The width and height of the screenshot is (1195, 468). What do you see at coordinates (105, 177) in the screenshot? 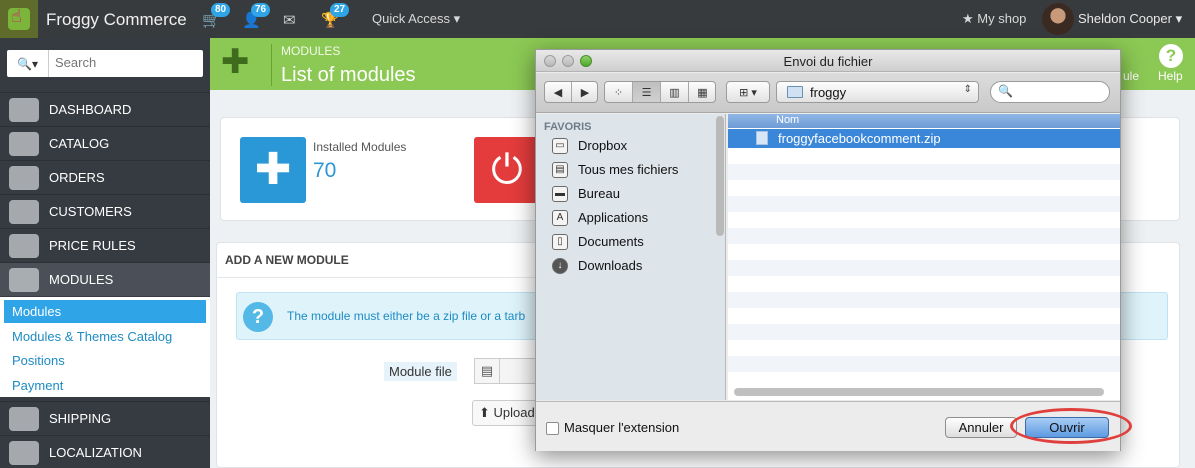
I see `sidebar-item-orders: ORDERS` at bounding box center [105, 177].